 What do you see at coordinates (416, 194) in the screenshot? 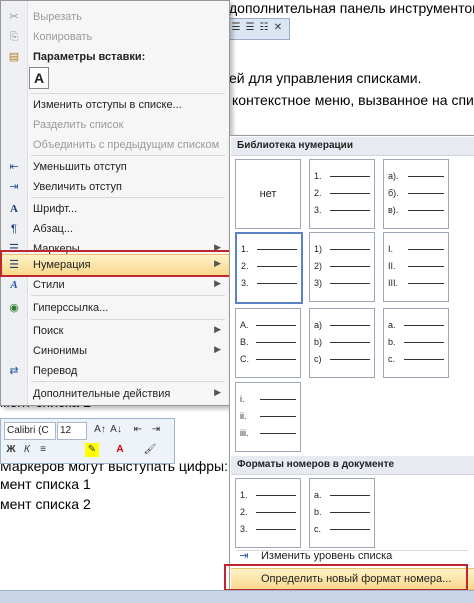
I see `numbering-tile: а). б). в).` at bounding box center [416, 194].